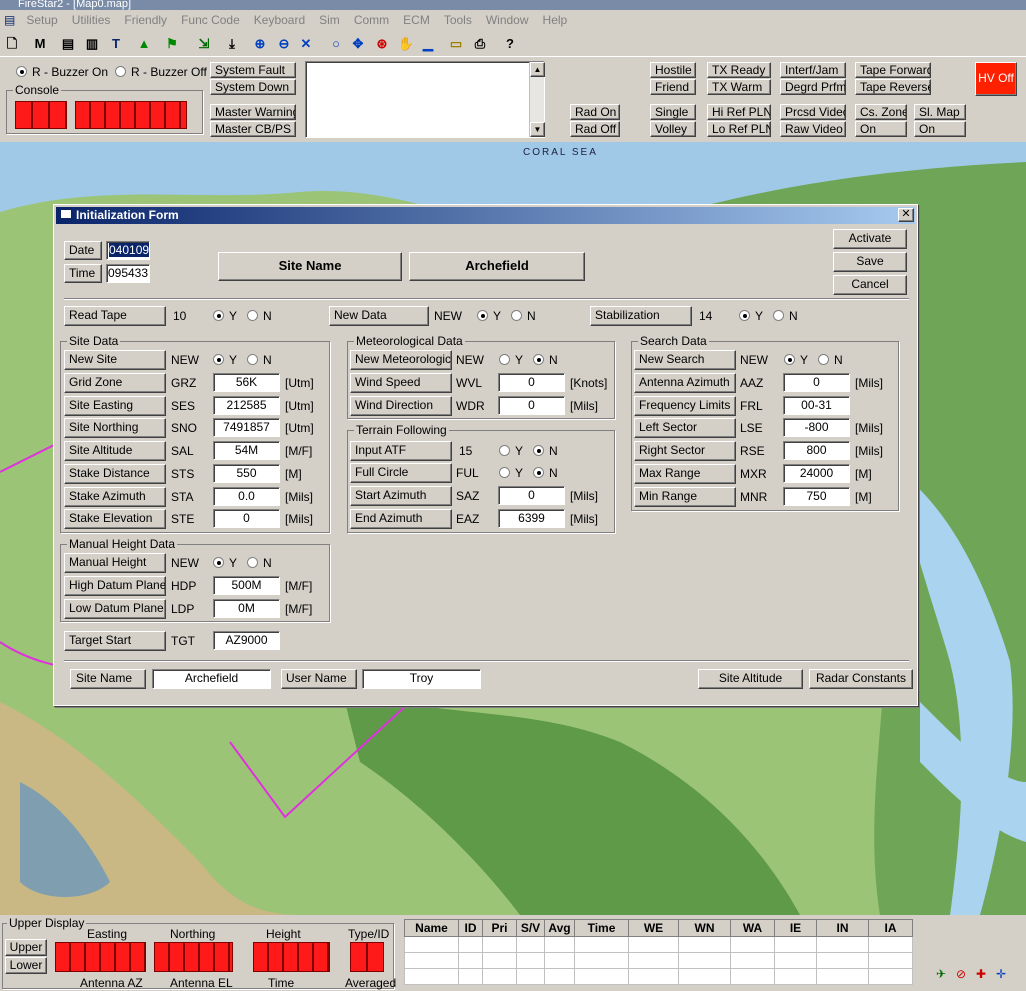 This screenshot has height=991, width=1026. What do you see at coordinates (26, 947) in the screenshot?
I see `upper-button: Upper` at bounding box center [26, 947].